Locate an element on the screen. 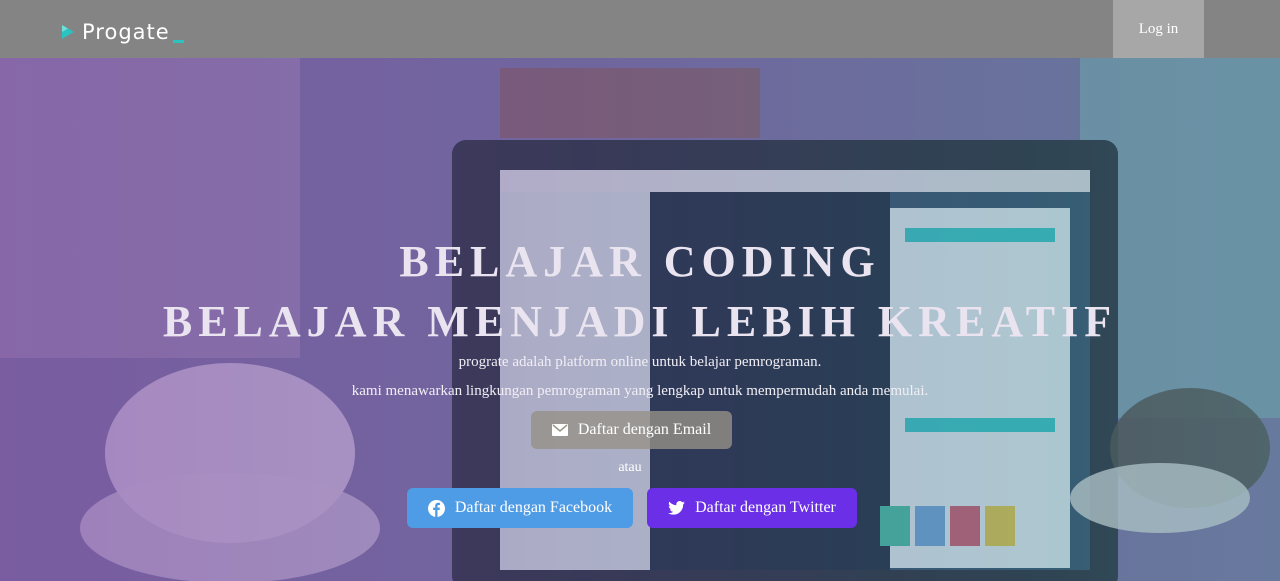 The width and height of the screenshot is (1280, 581). signup-facebook-label: Daftar dengan Facebook is located at coordinates (533, 507).